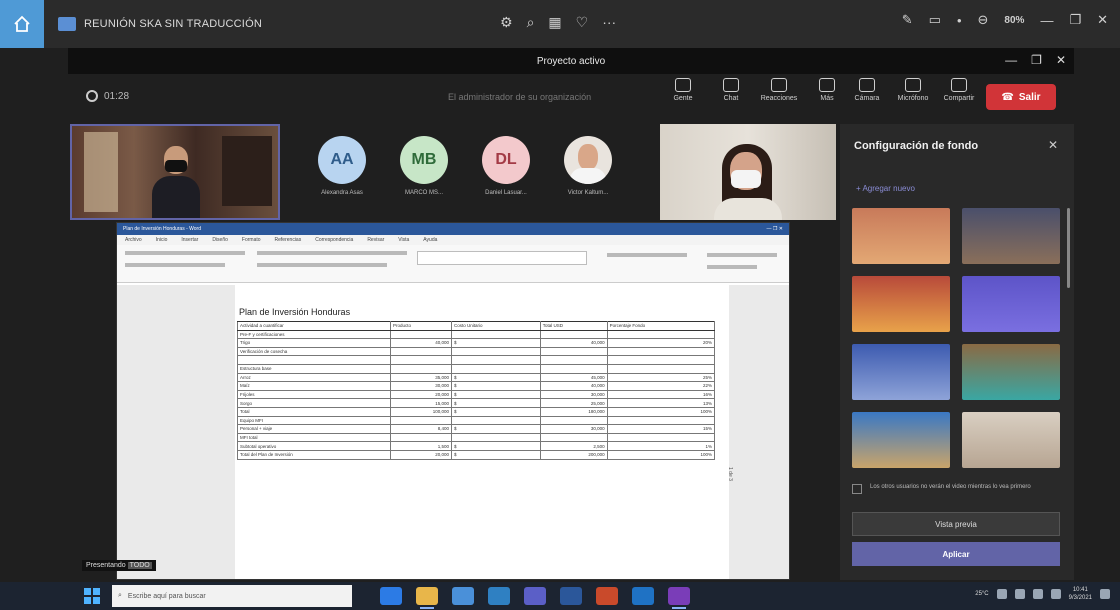  What do you see at coordinates (314, 334) in the screenshot?
I see `table-cell: Pre-F y certificaciones` at bounding box center [314, 334].